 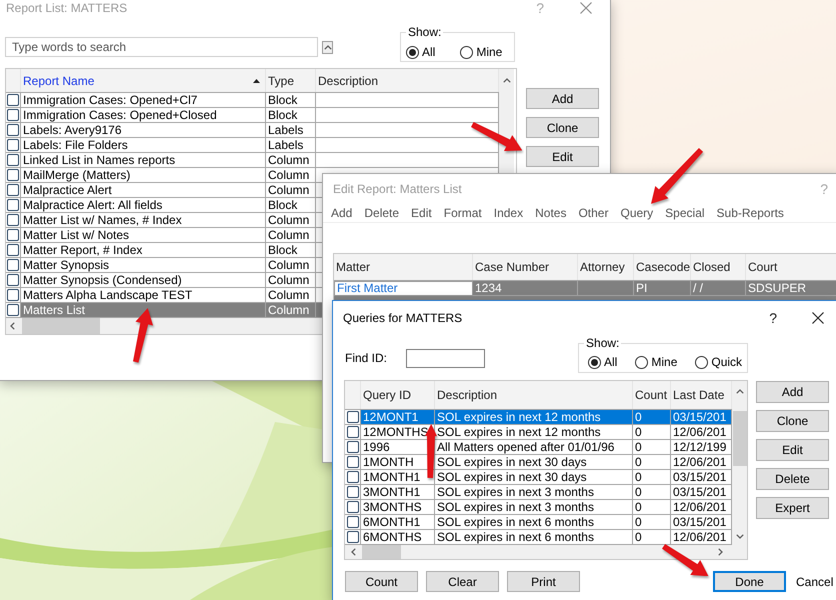 I want to click on column-header: Attorney, so click(x=606, y=267).